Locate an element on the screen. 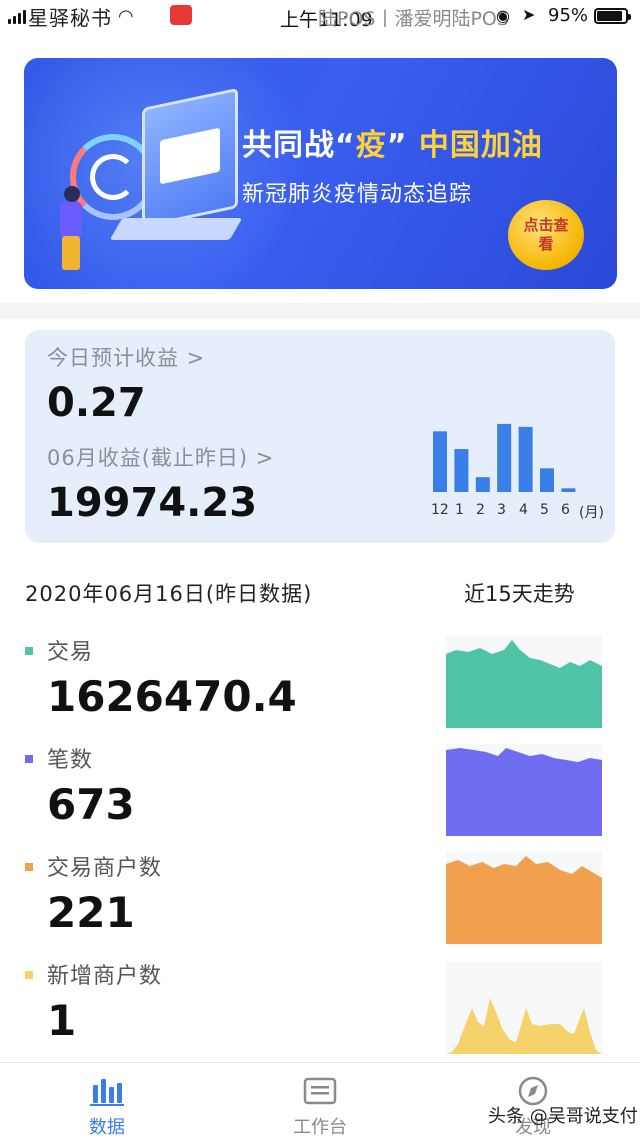 Image resolution: width=640 pixels, height=1138 pixels. laptop-base-graphic is located at coordinates (176, 229).